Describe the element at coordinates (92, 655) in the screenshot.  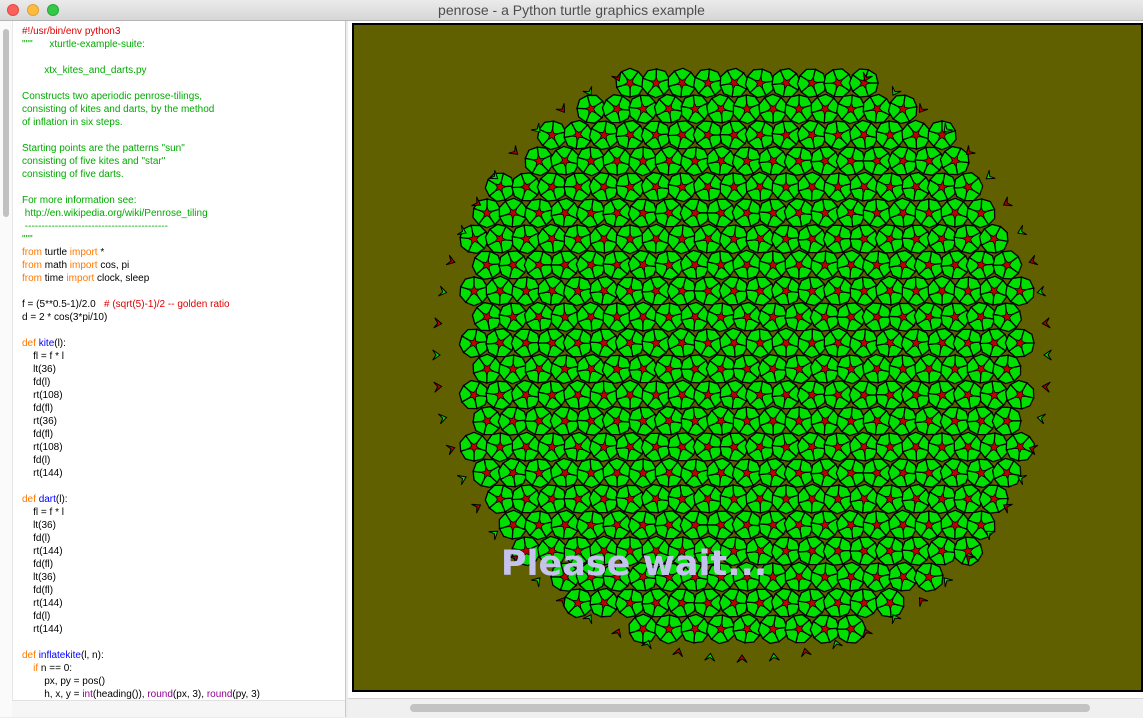
I see `code-token: (l, n):` at that location.